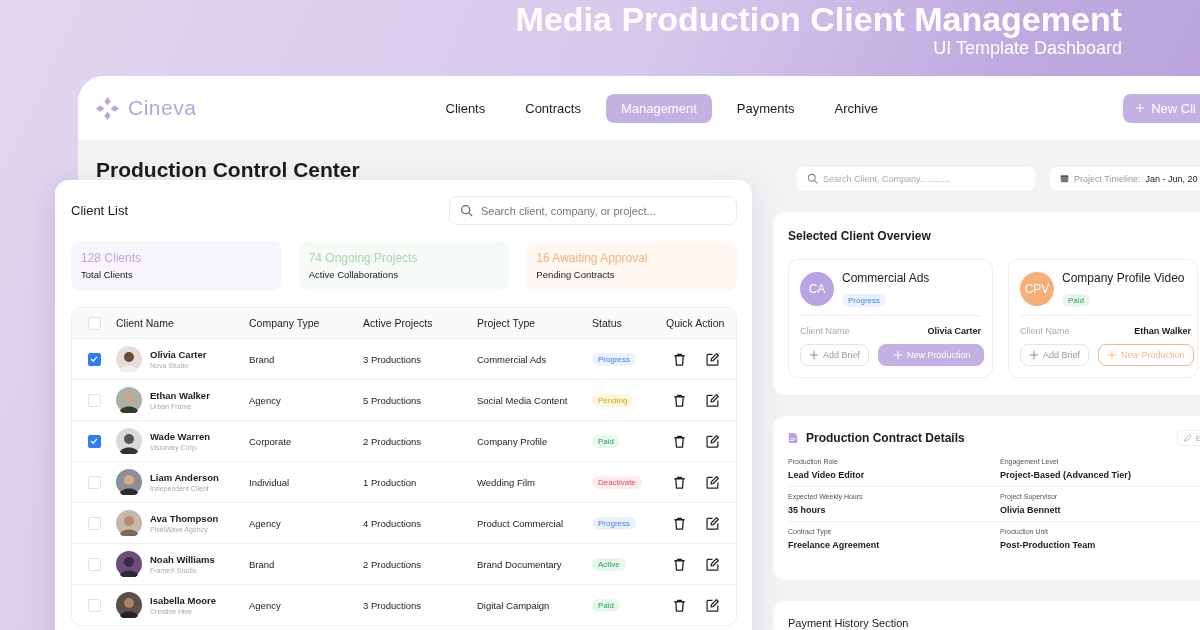  Describe the element at coordinates (107, 274) in the screenshot. I see `stat-label: Total Clients` at that location.